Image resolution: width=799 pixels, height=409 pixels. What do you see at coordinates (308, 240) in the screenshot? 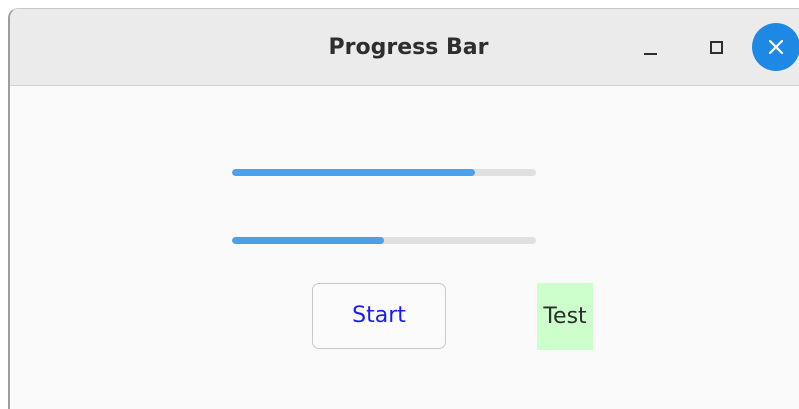
I see `progress-bar-2-fill` at bounding box center [308, 240].